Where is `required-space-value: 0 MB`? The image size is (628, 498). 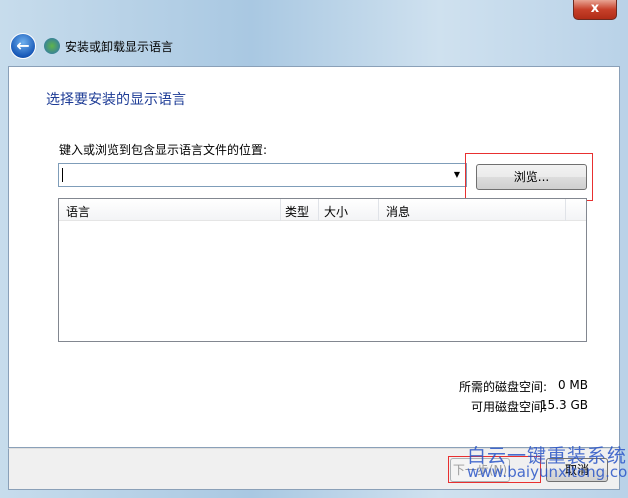
required-space-value: 0 MB is located at coordinates (572, 385).